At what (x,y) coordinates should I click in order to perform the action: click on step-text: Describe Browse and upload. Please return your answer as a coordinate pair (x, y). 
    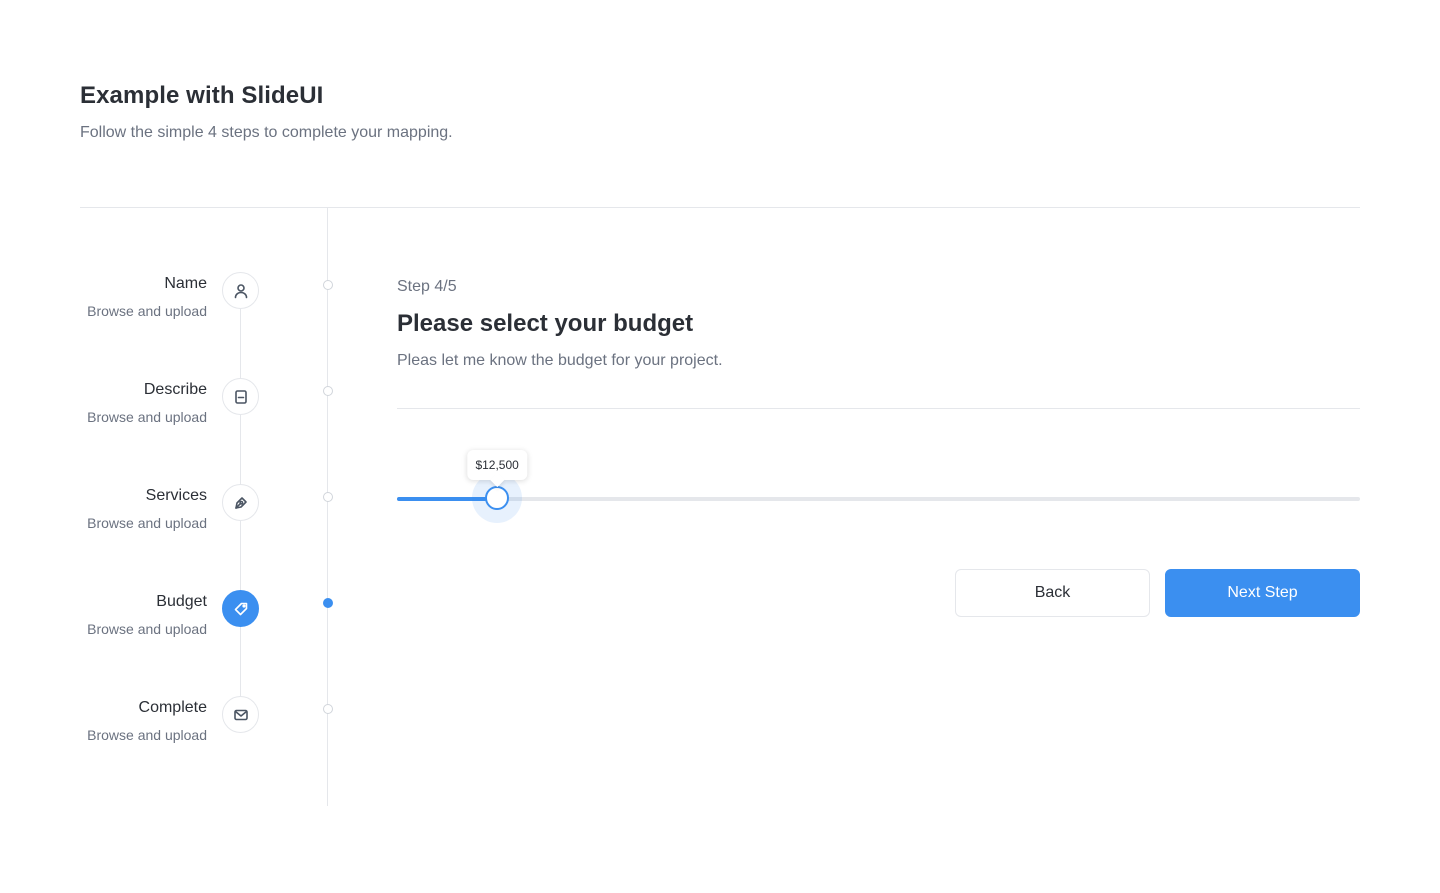
    Looking at the image, I should click on (147, 401).